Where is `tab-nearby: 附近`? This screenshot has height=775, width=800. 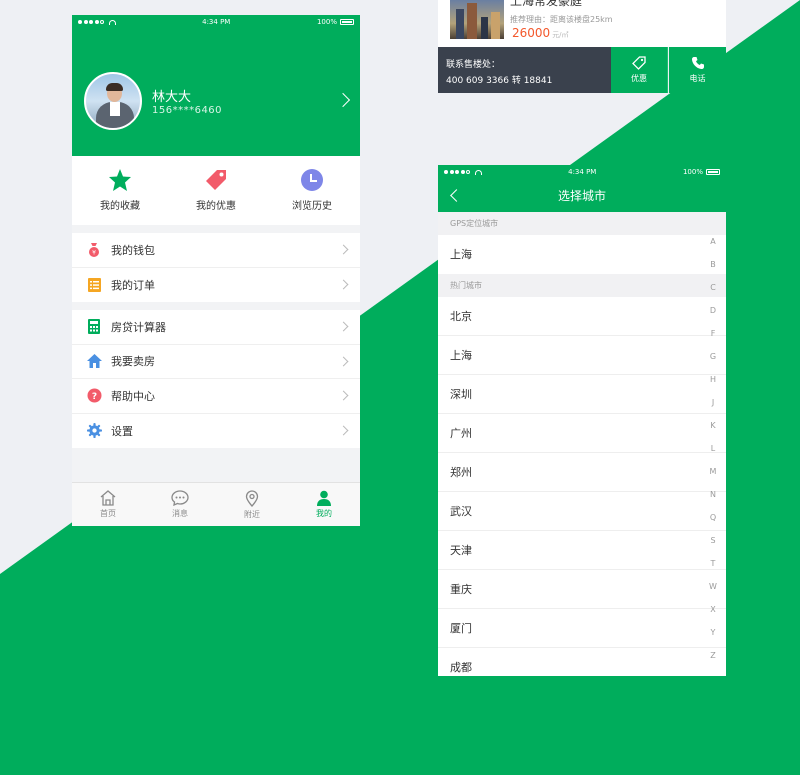 tab-nearby: 附近 is located at coordinates (252, 504).